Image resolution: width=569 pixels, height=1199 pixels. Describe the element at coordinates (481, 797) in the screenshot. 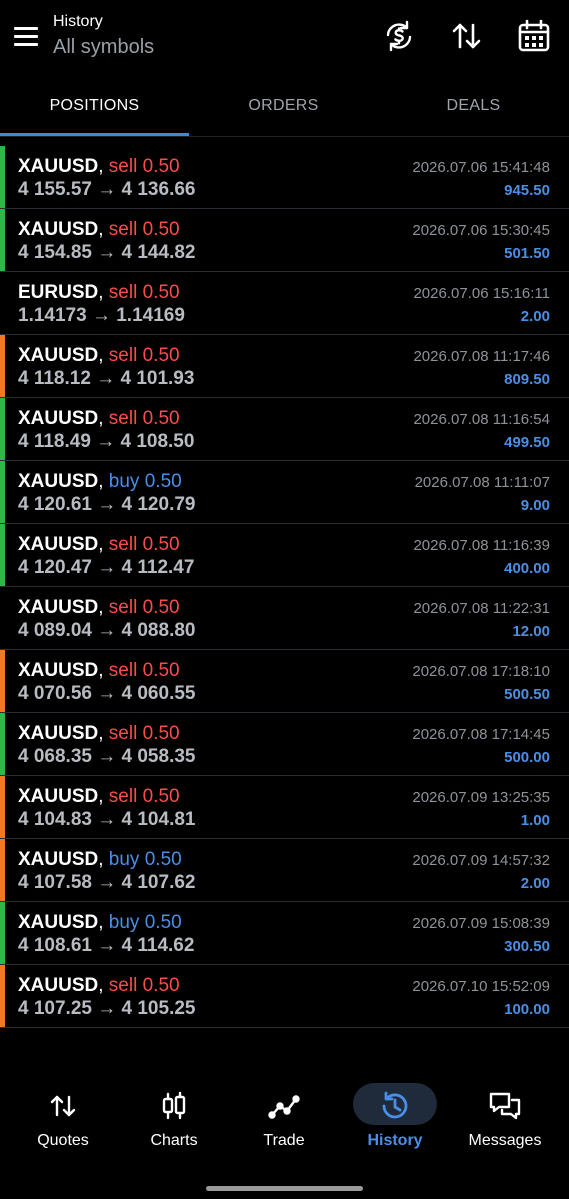

I see `position-time: 2026.07.09 13:25:35` at that location.